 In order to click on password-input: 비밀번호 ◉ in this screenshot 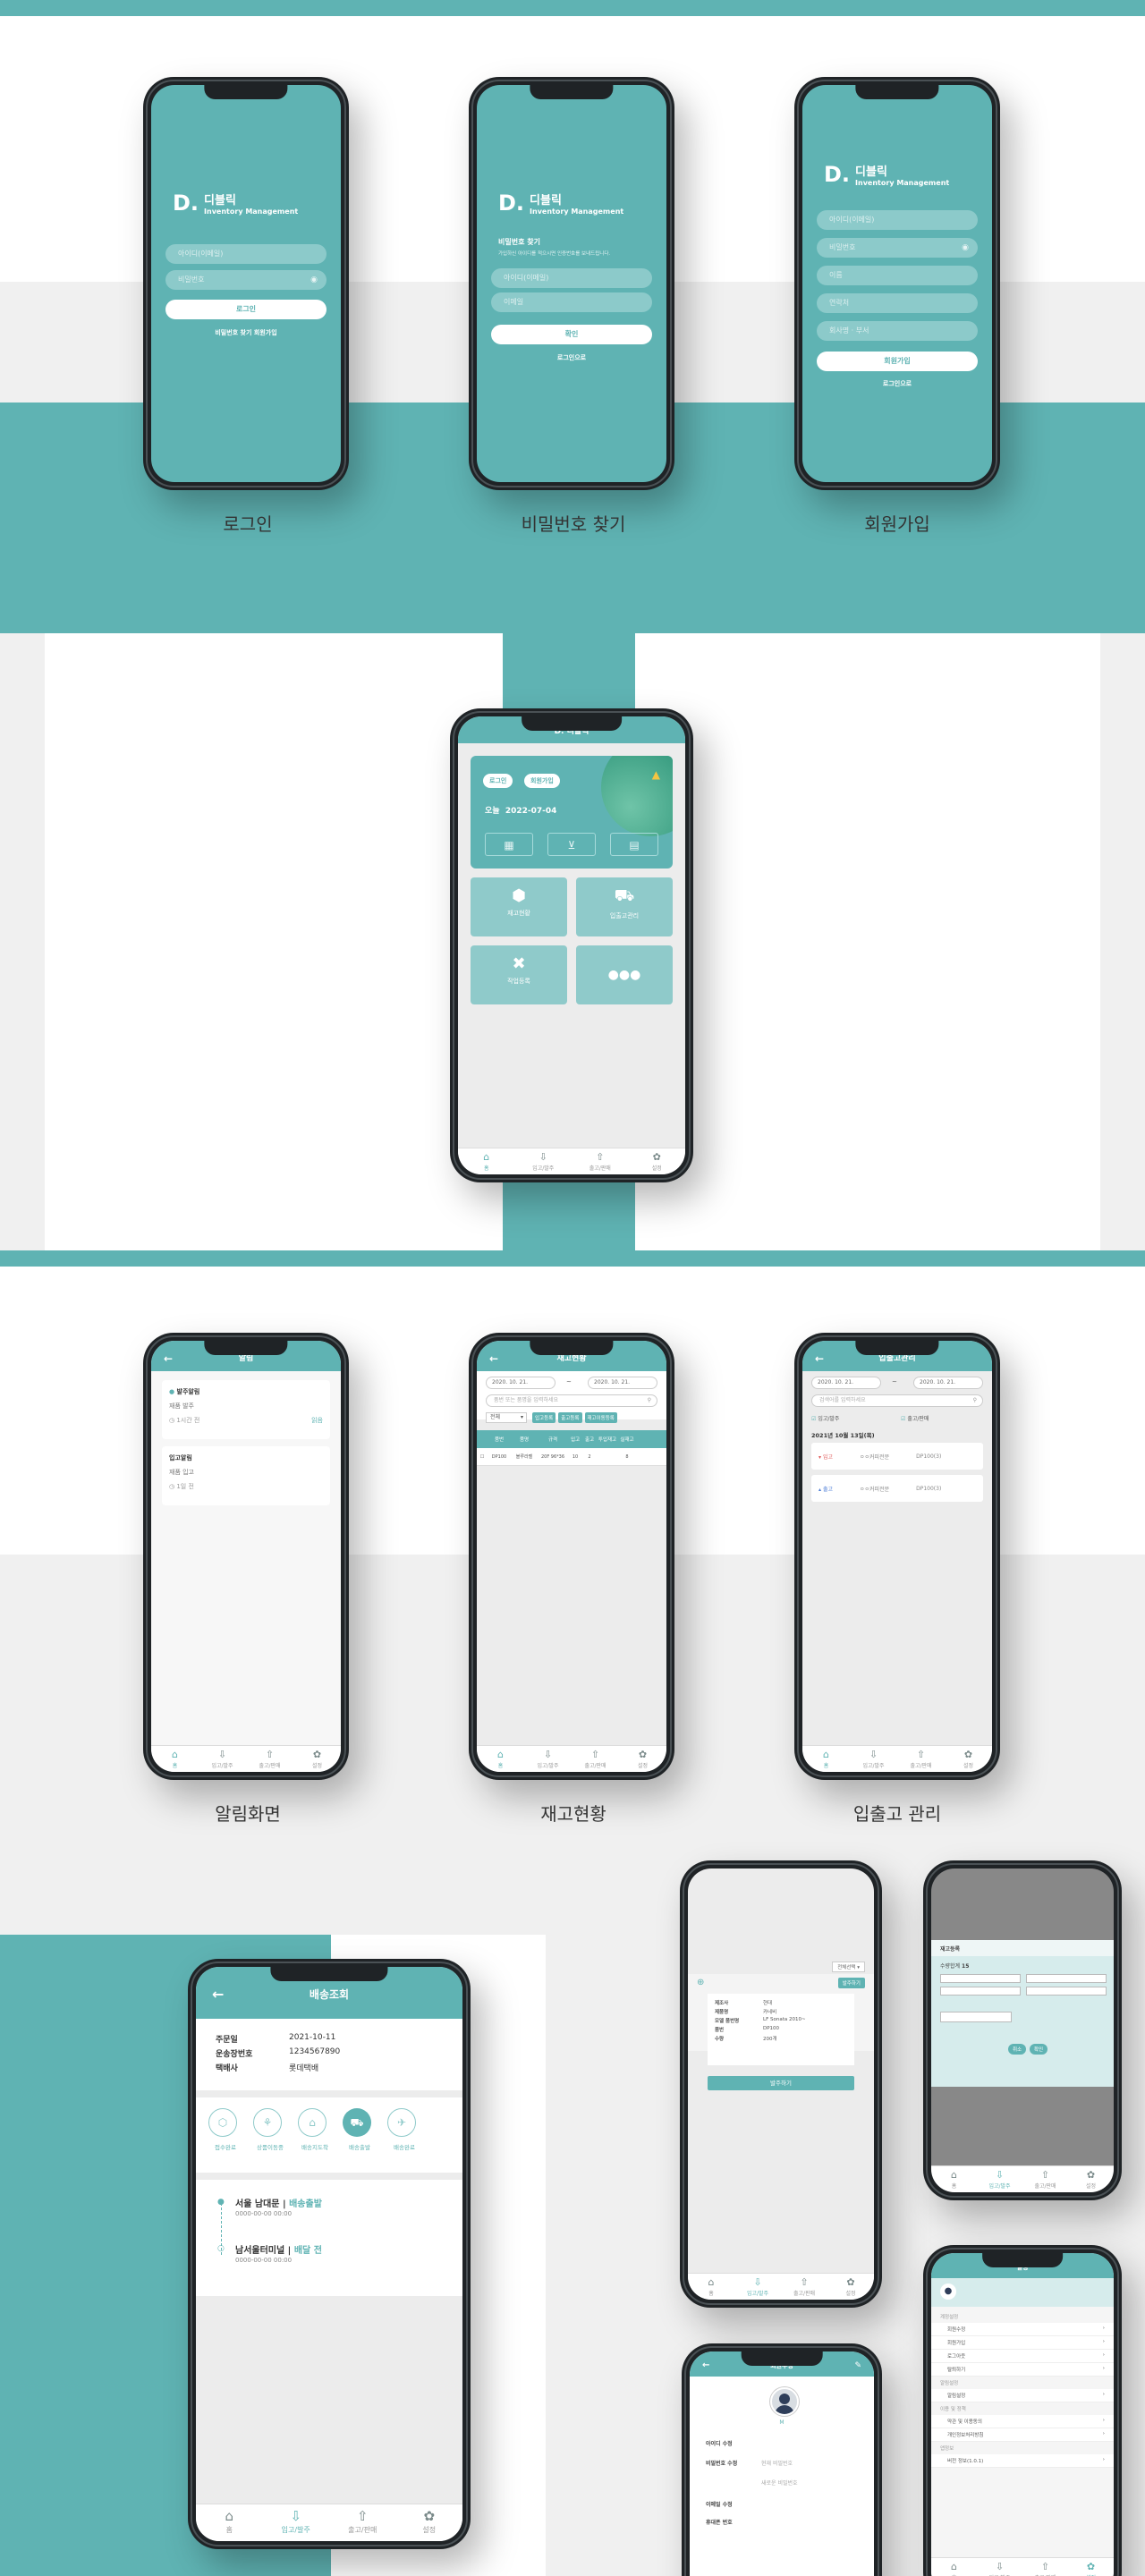, I will do `click(246, 280)`.